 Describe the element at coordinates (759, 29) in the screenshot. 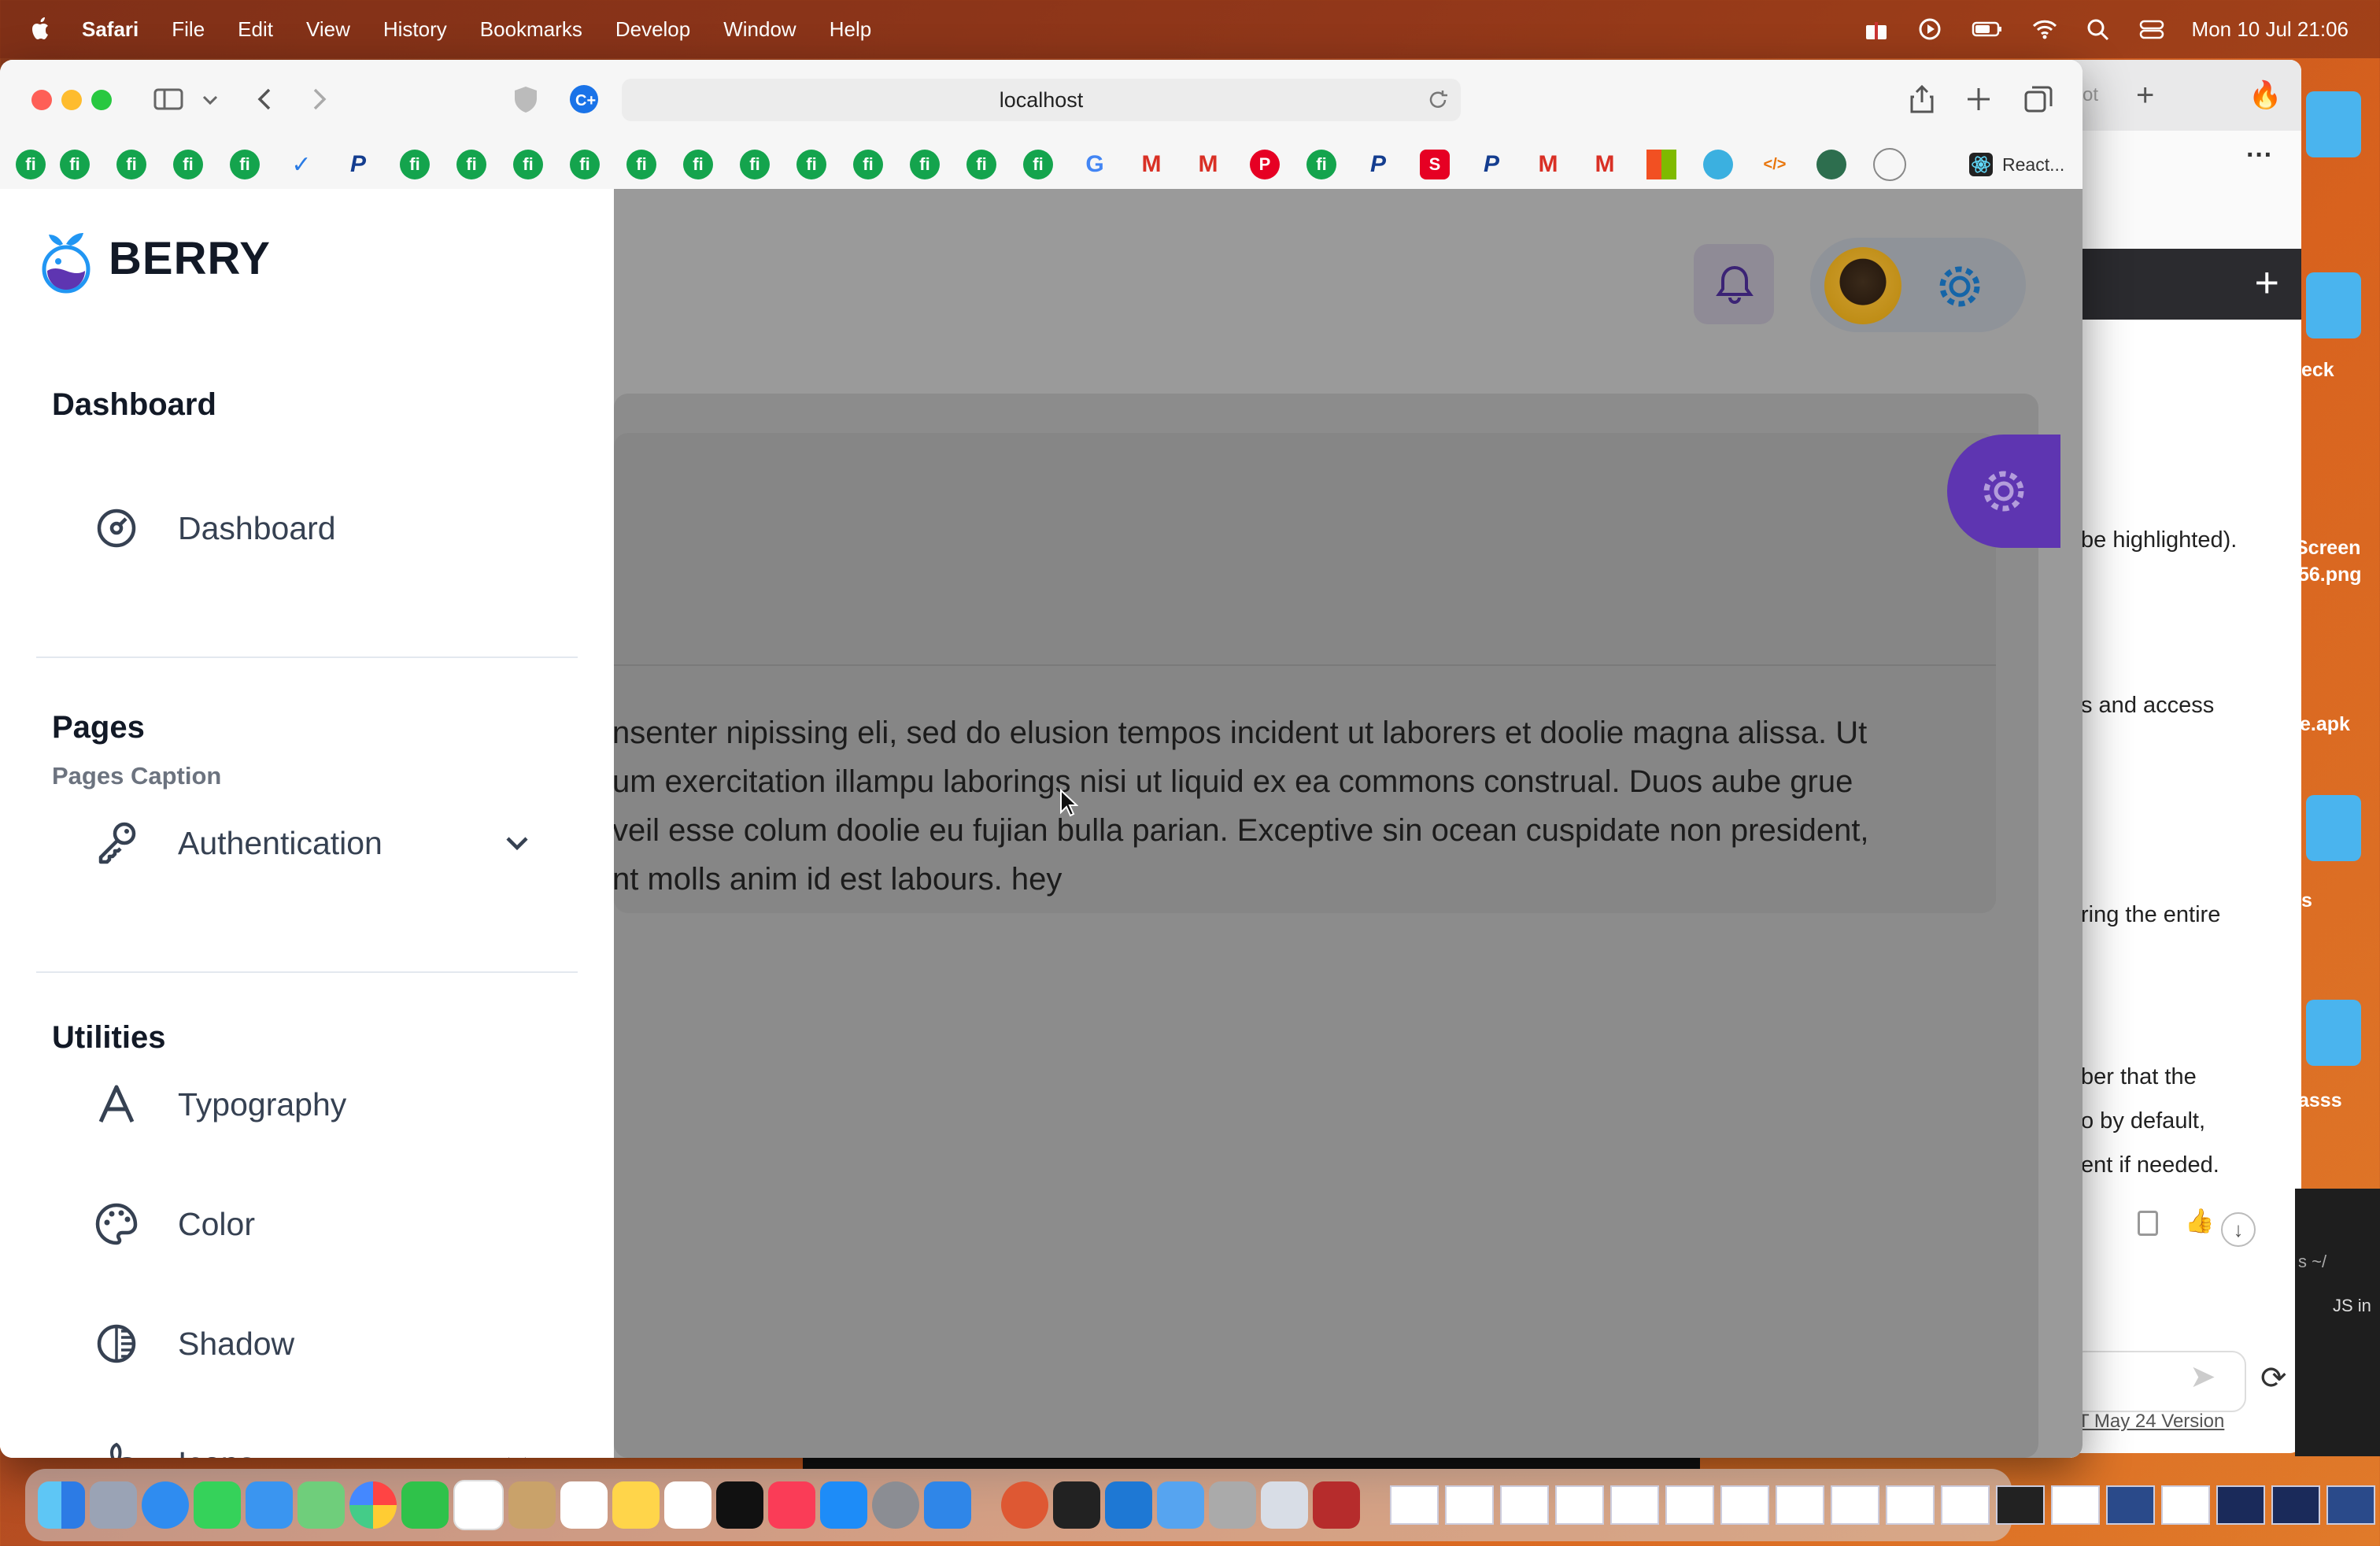

I see `menu-window: Window` at that location.